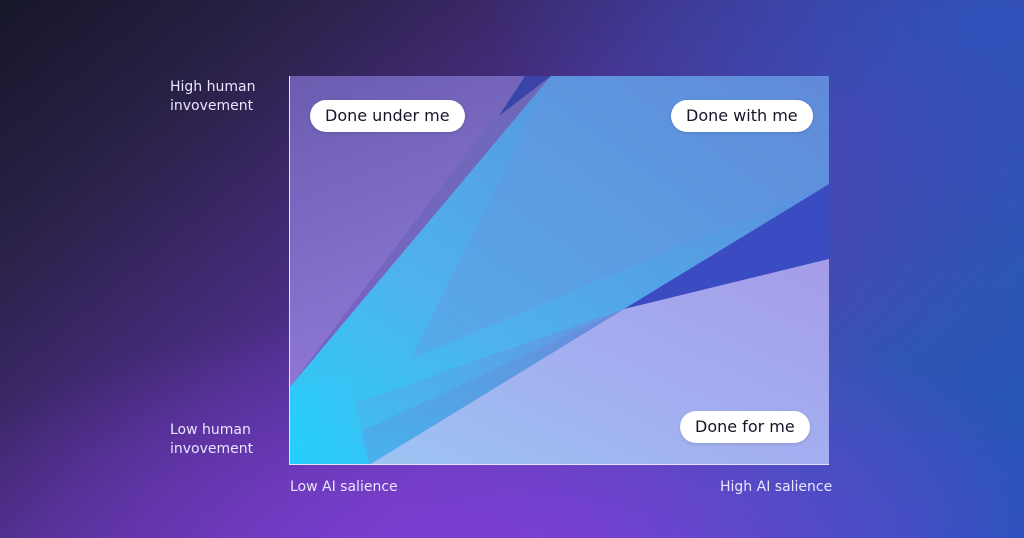  What do you see at coordinates (213, 87) in the screenshot?
I see `y-axis-high-line-1: High human` at bounding box center [213, 87].